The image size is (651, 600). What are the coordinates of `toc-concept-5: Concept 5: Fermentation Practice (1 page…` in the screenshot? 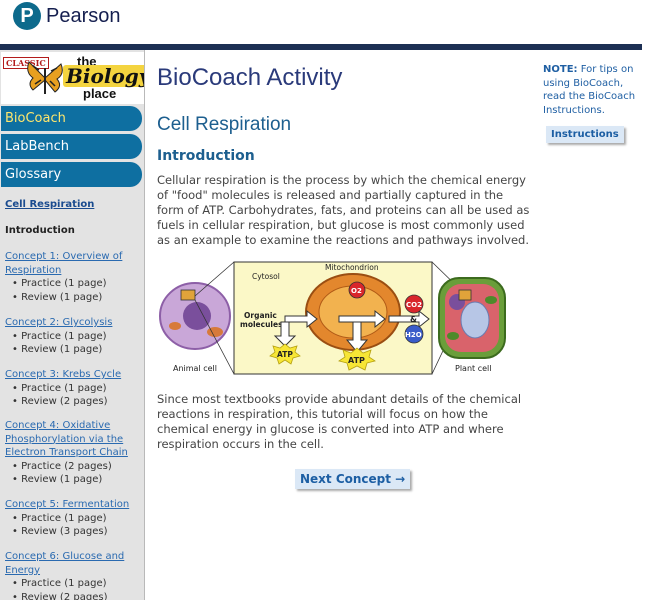 It's located at (73, 518).